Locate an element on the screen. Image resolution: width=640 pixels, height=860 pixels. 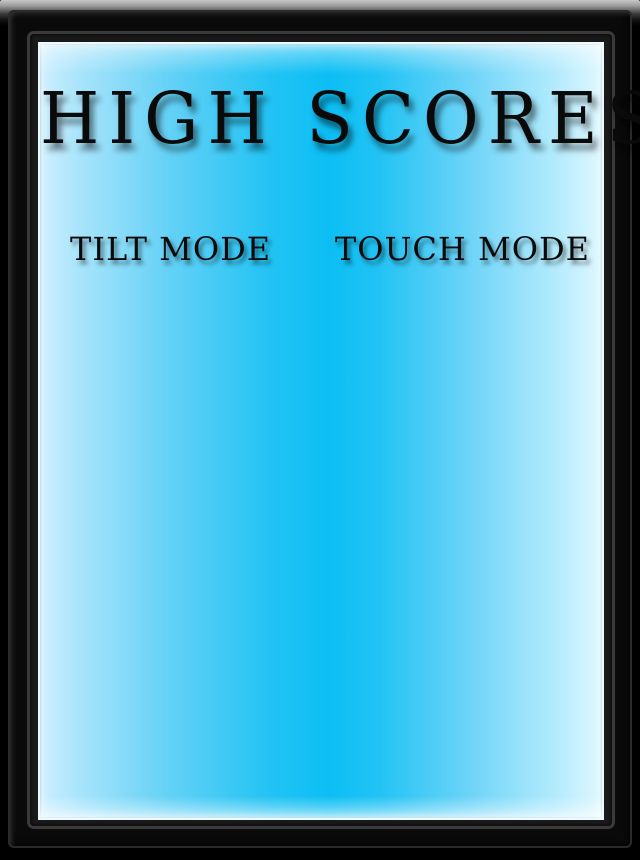
panel-bottom-sheen is located at coordinates (321, 807).